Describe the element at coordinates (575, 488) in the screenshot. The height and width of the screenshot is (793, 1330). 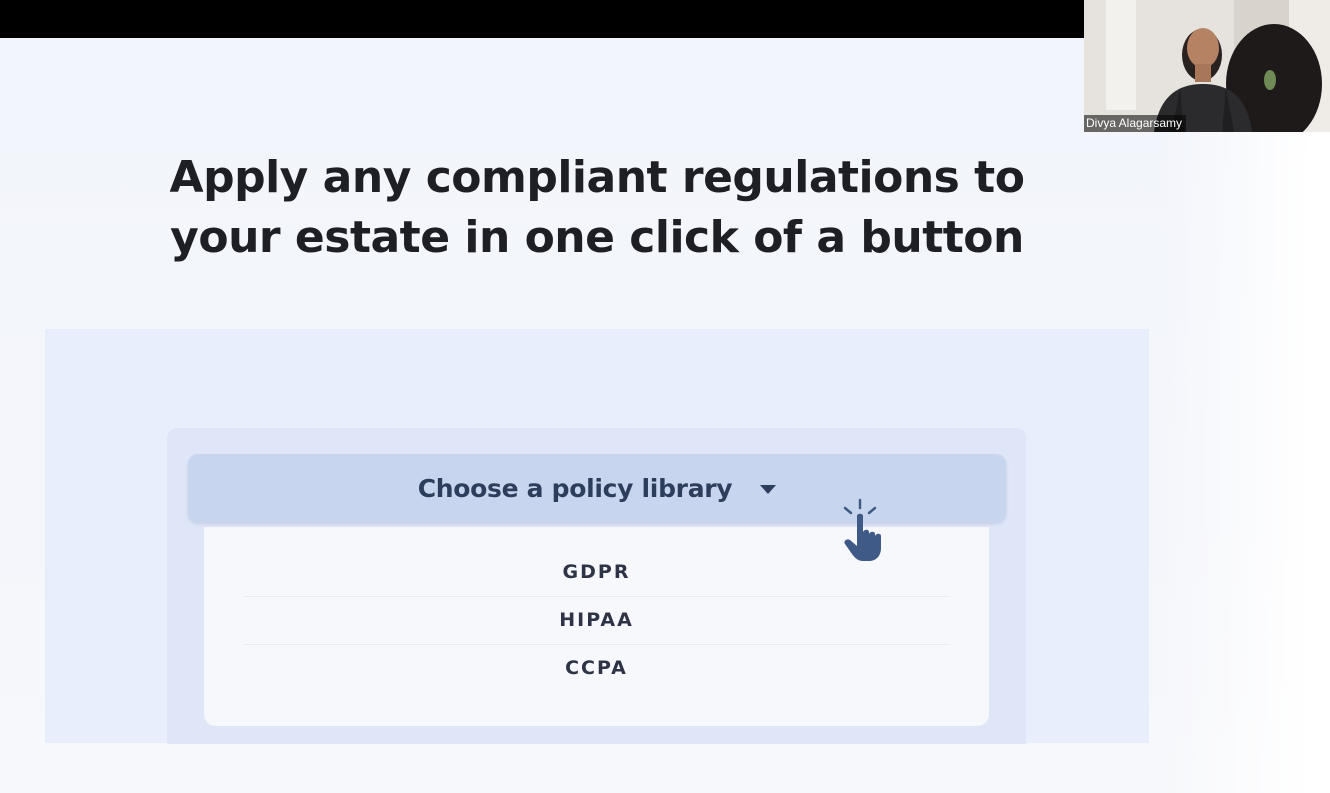
I see `dropdown-label: Choose a policy library` at that location.